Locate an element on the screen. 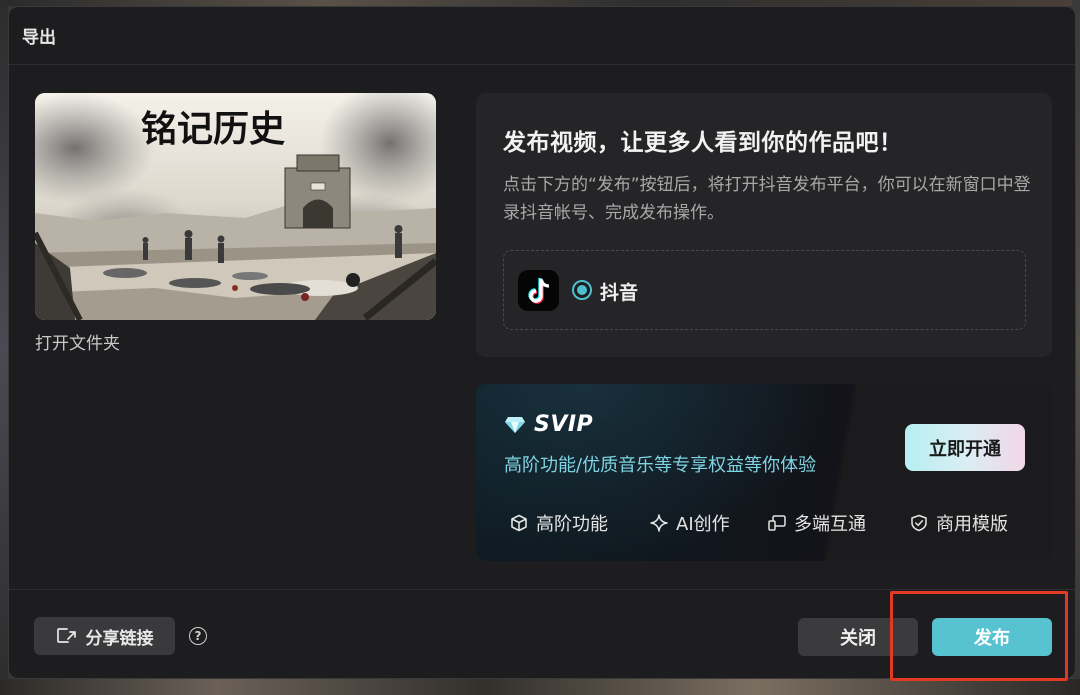 This screenshot has width=1080, height=695. radio-selected-dot is located at coordinates (582, 290).